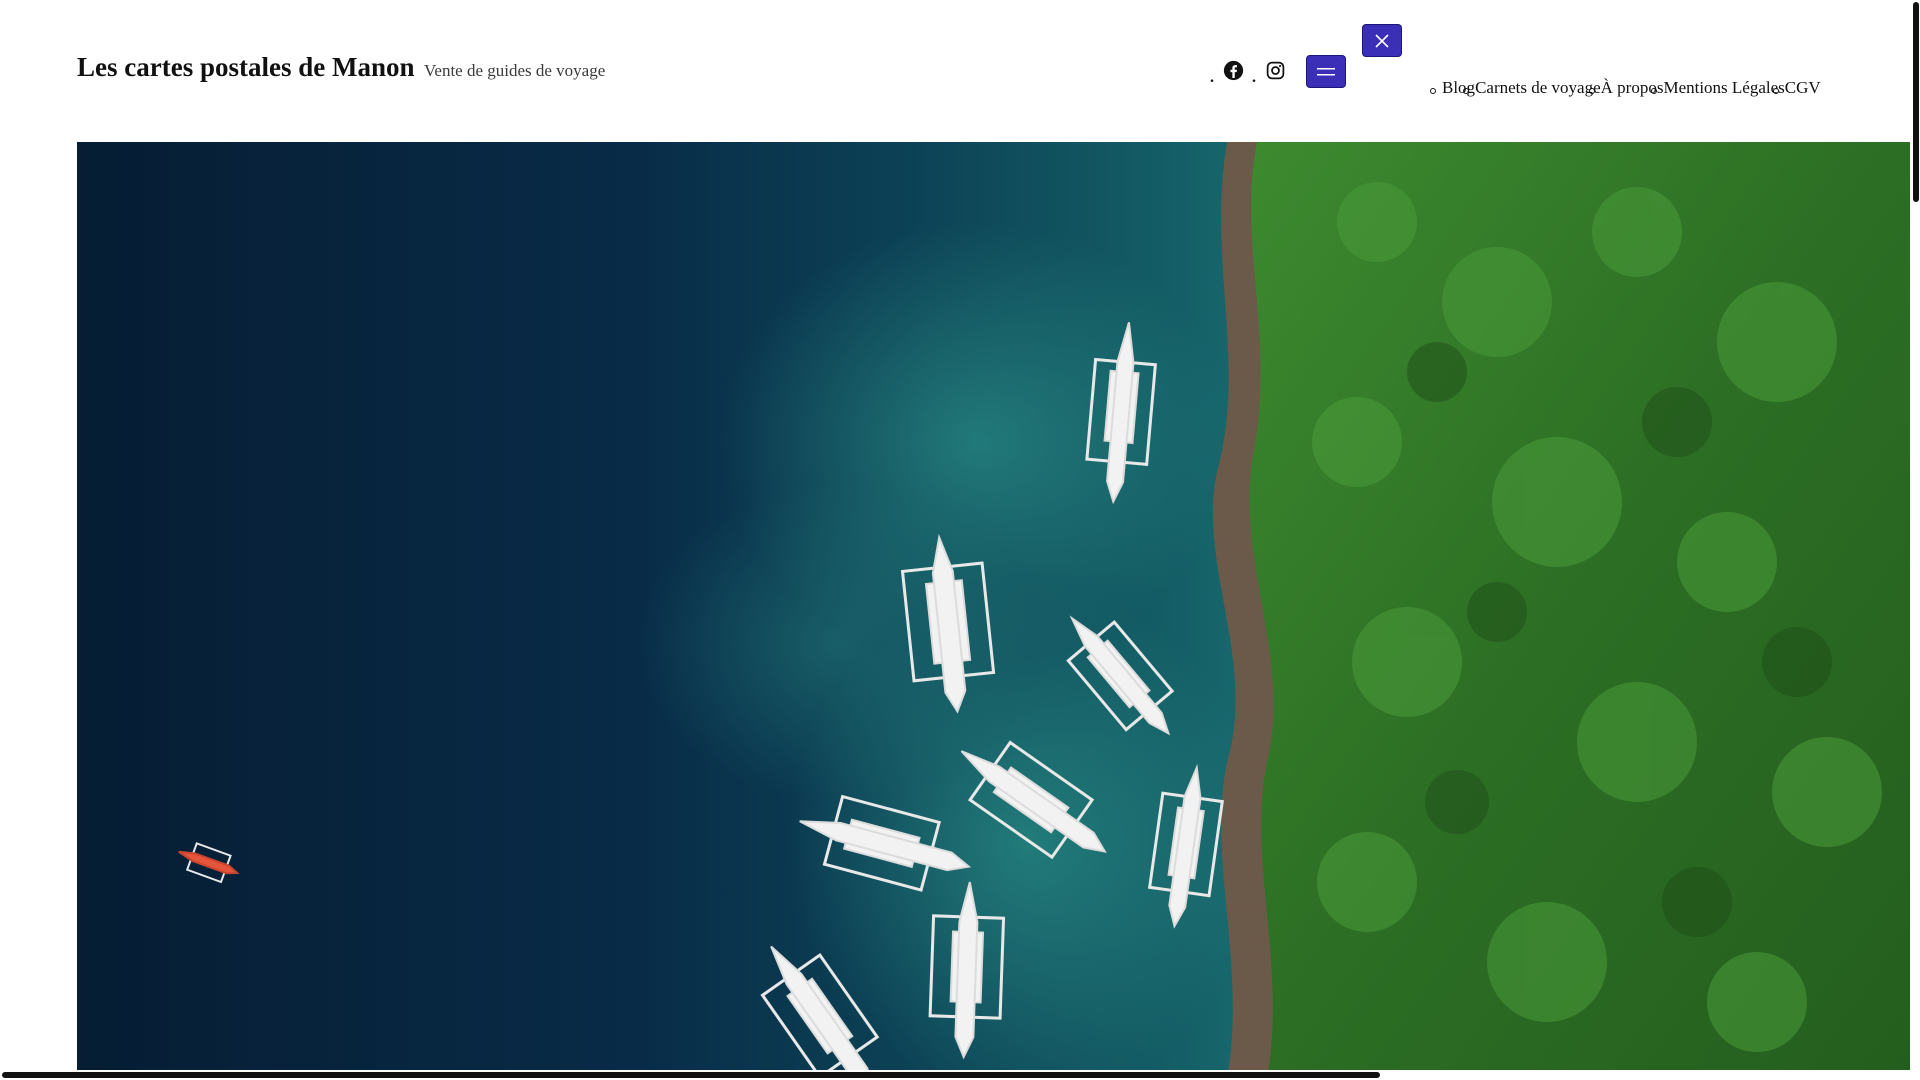  I want to click on vertical-scrollbar, so click(1915, 540).